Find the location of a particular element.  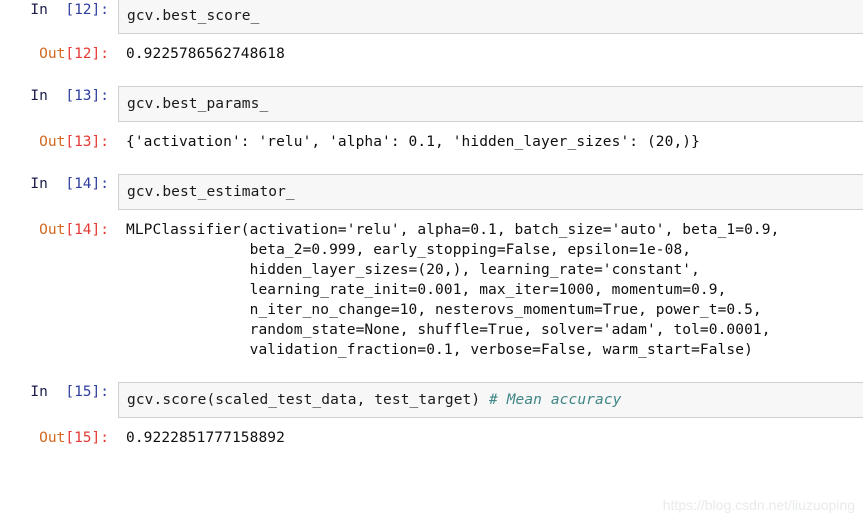

code-line: gcv.best_score_ is located at coordinates (492, 16).